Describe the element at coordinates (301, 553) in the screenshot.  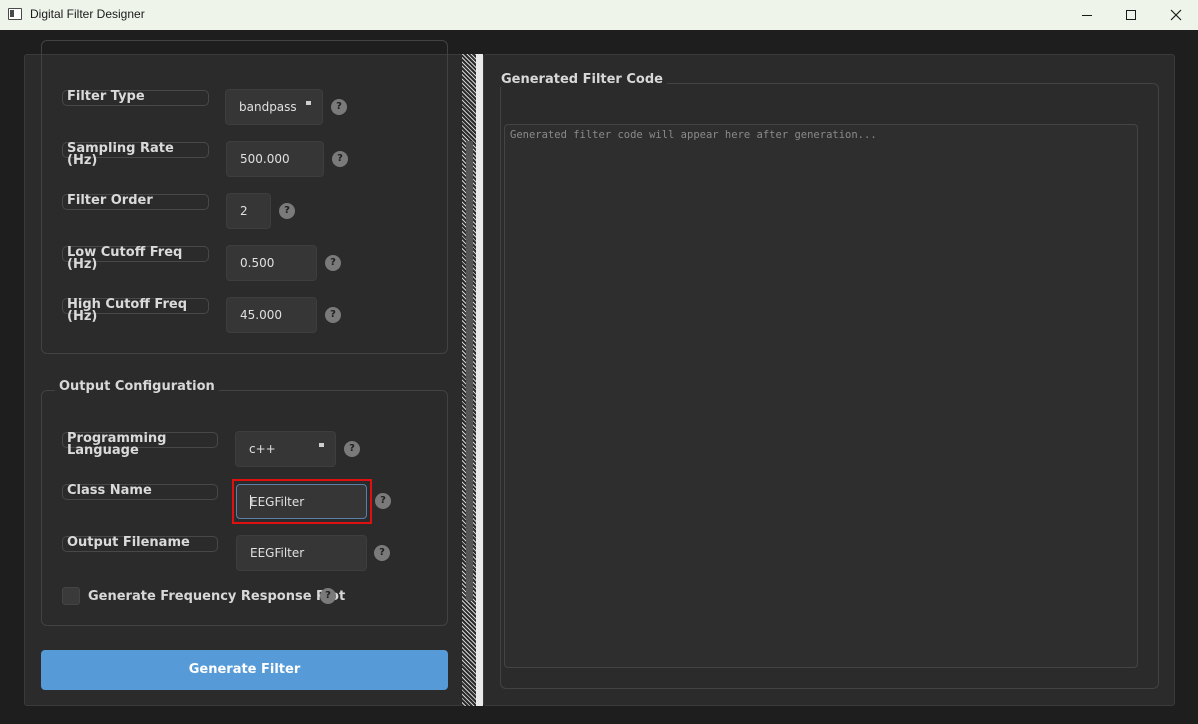
I see `output-filename-input: EEGFilter` at that location.